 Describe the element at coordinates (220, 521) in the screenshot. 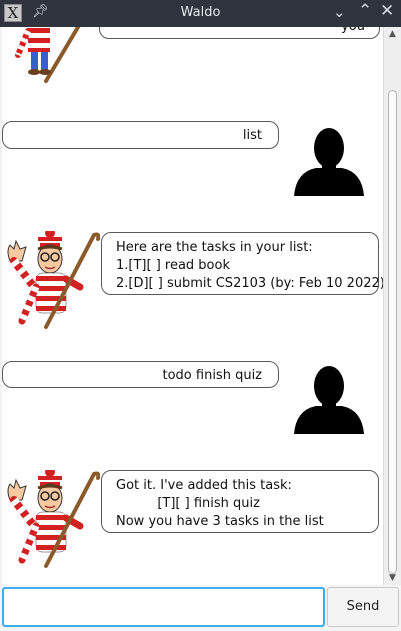

I see `message-line: Now you have 3 tasks in the list` at that location.